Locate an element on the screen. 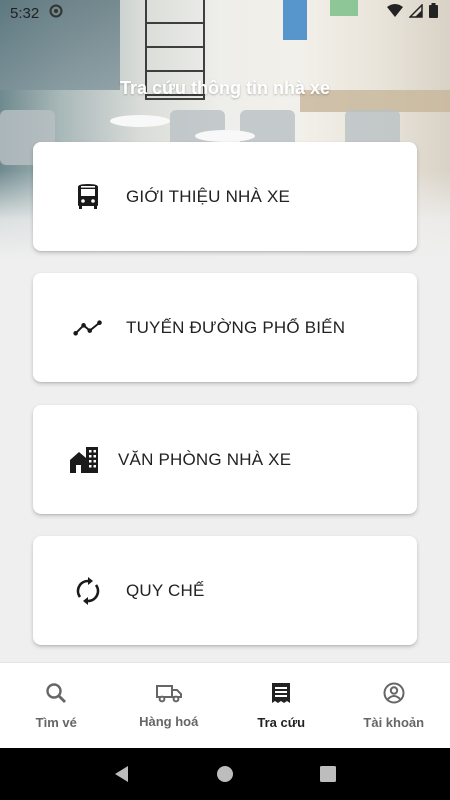 This screenshot has height=800, width=450. recents-icon is located at coordinates (328, 774).